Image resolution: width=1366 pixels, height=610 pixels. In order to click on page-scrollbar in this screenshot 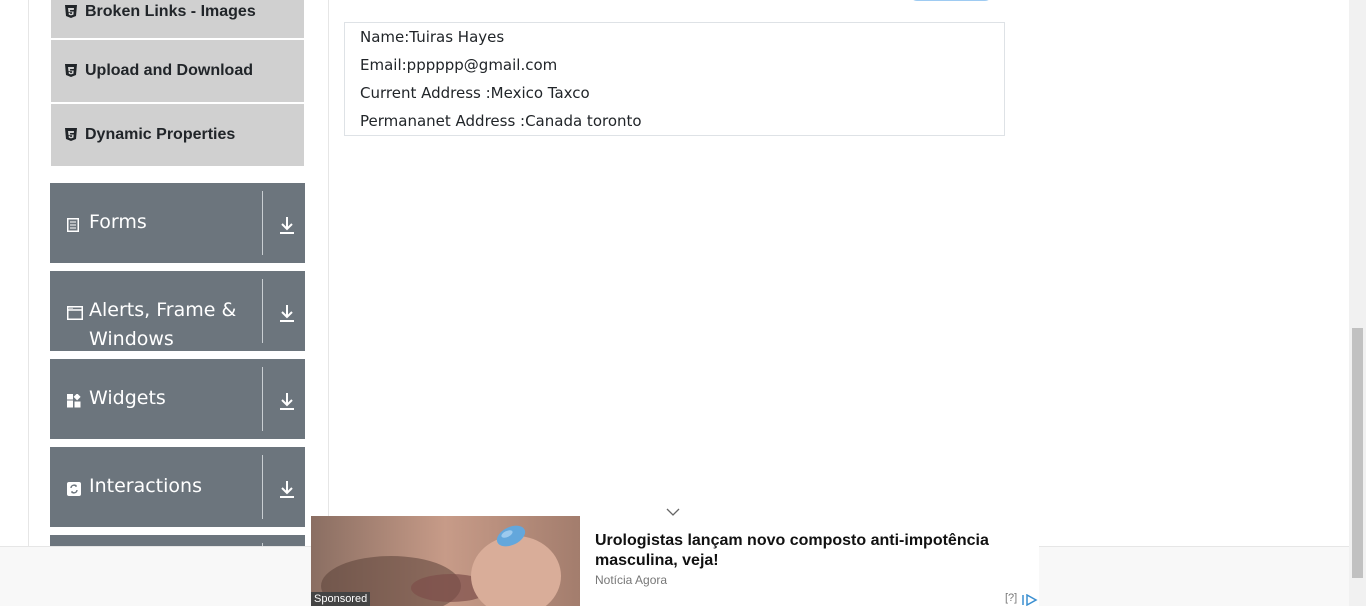, I will do `click(1357, 303)`.